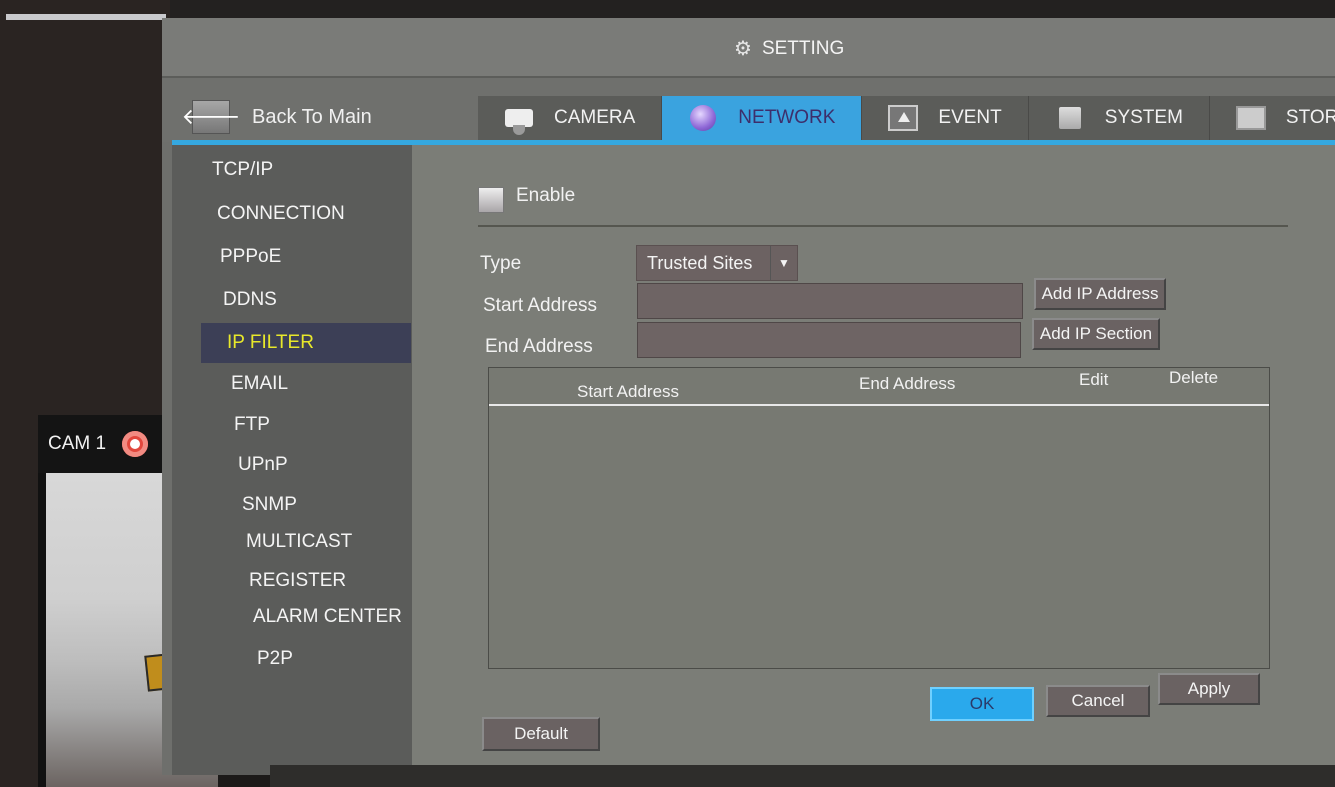  I want to click on tab-camera-label: CAMERA, so click(595, 117).